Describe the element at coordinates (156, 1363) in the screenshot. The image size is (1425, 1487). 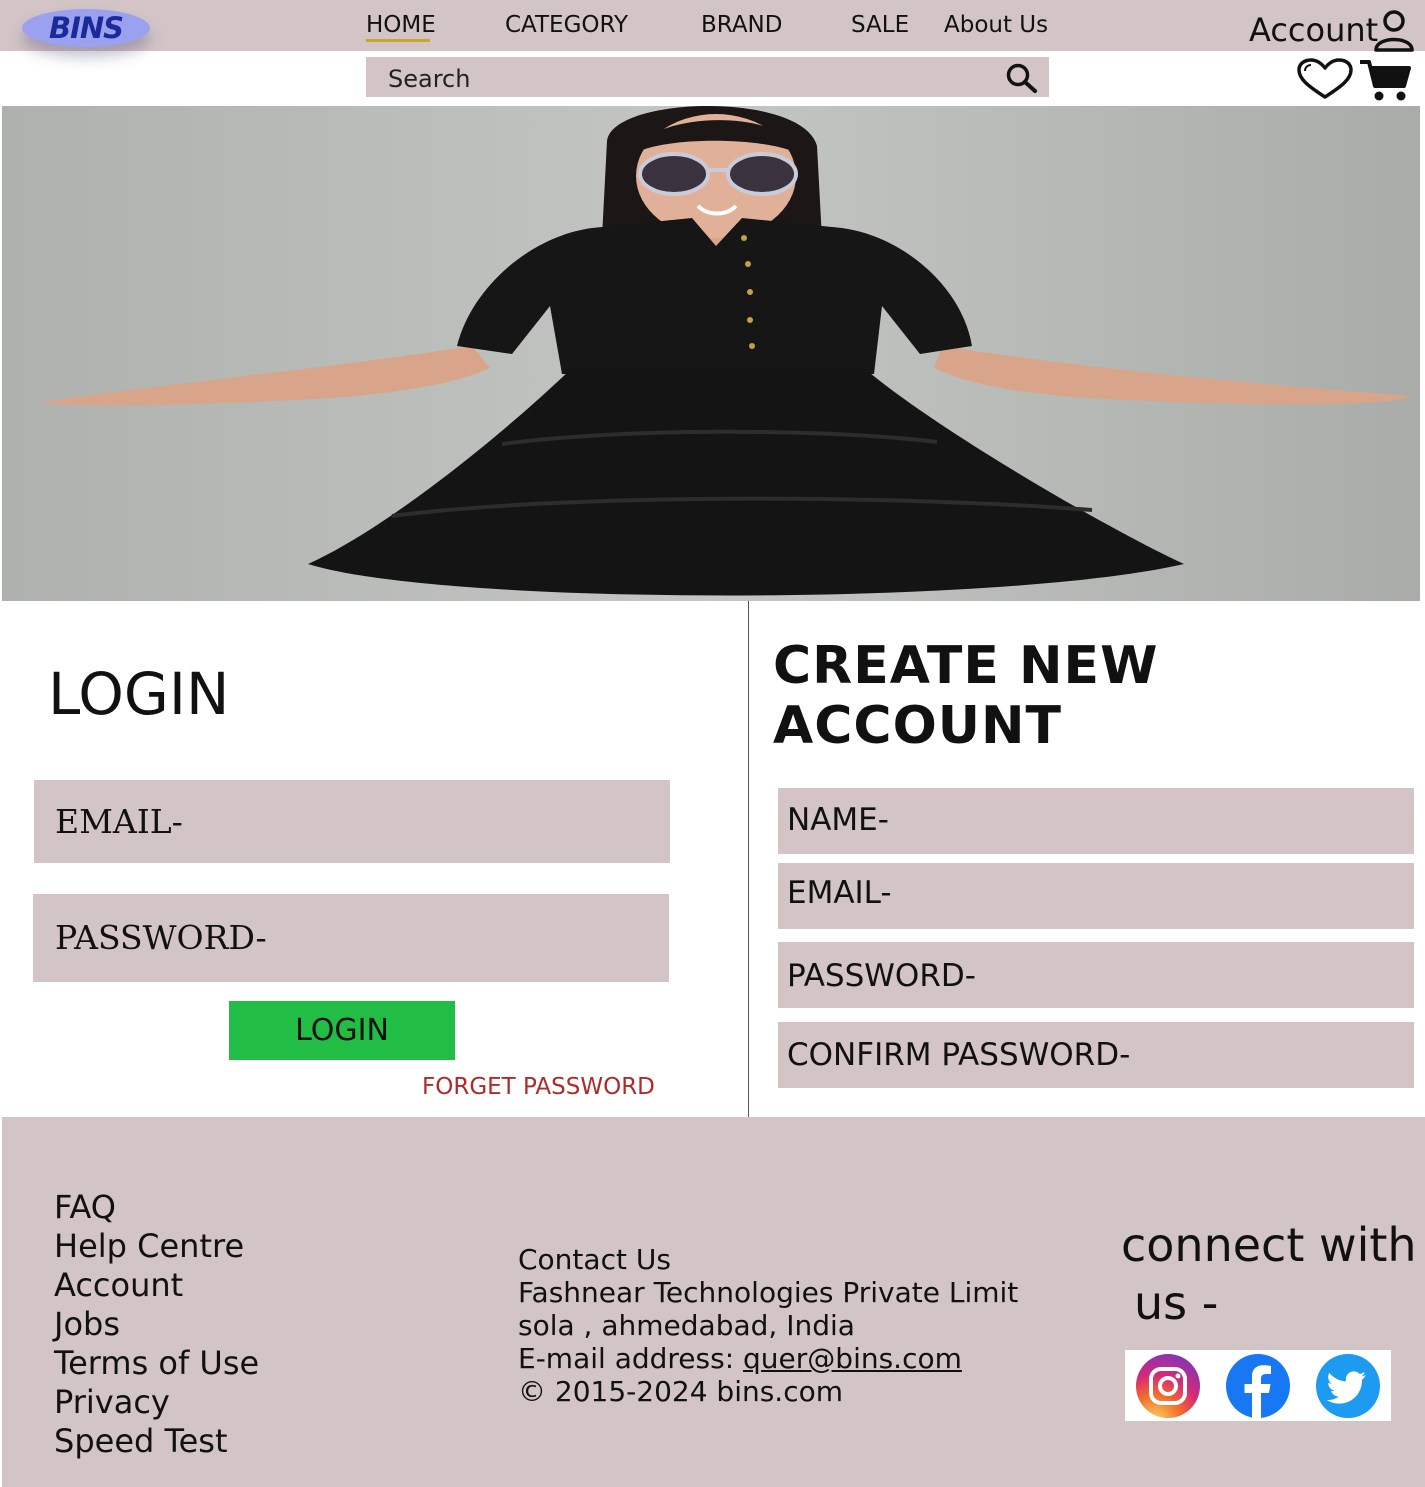
I see `footer-link-terms: Terms of Use` at that location.